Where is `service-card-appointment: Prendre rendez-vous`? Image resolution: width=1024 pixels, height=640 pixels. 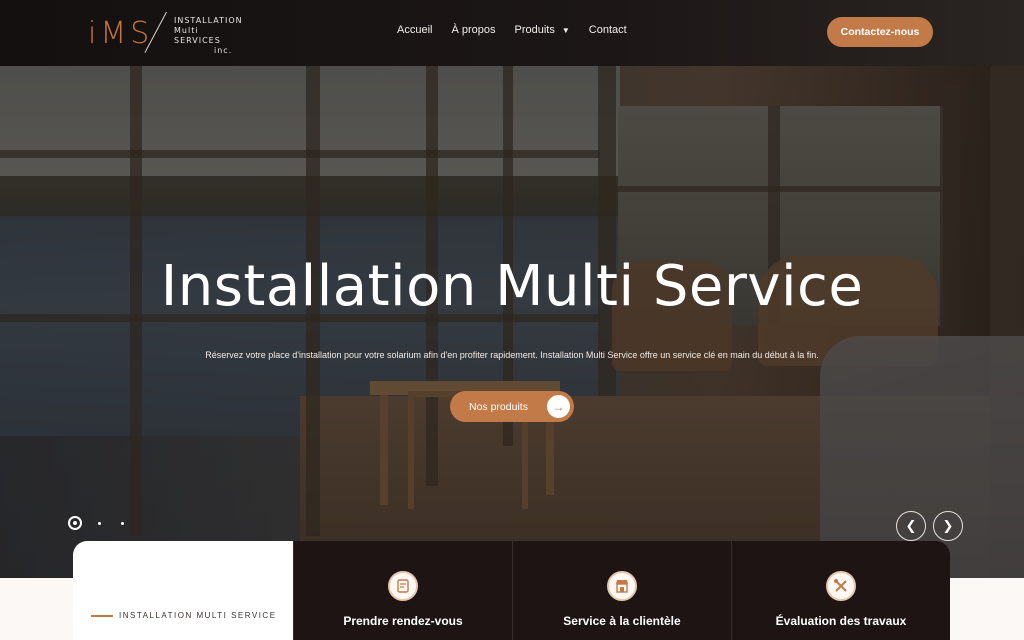
service-card-appointment: Prendre rendez-vous is located at coordinates (402, 590).